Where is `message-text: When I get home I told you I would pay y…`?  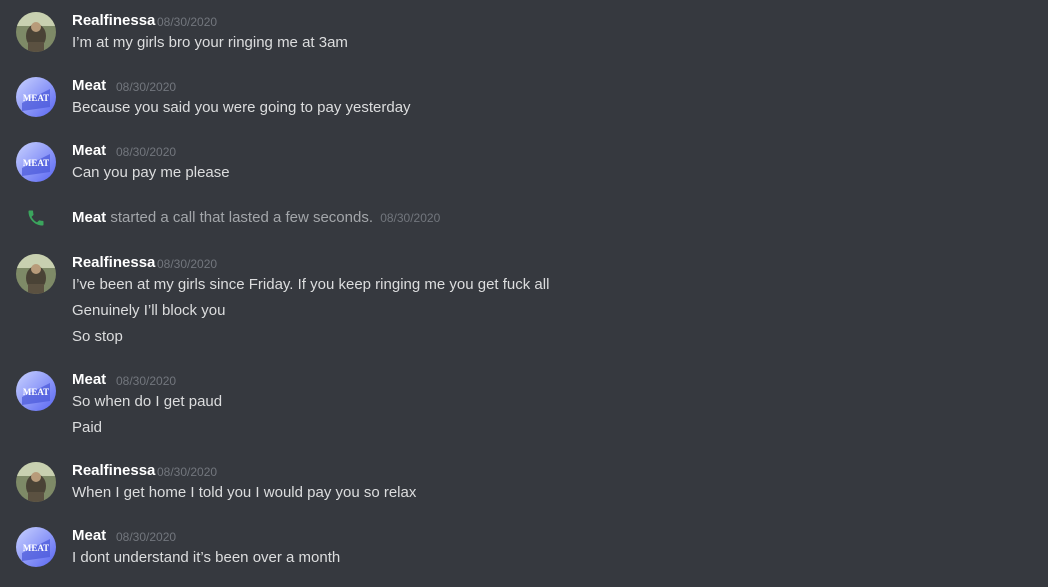 message-text: When I get home I told you I would pay y… is located at coordinates (244, 492).